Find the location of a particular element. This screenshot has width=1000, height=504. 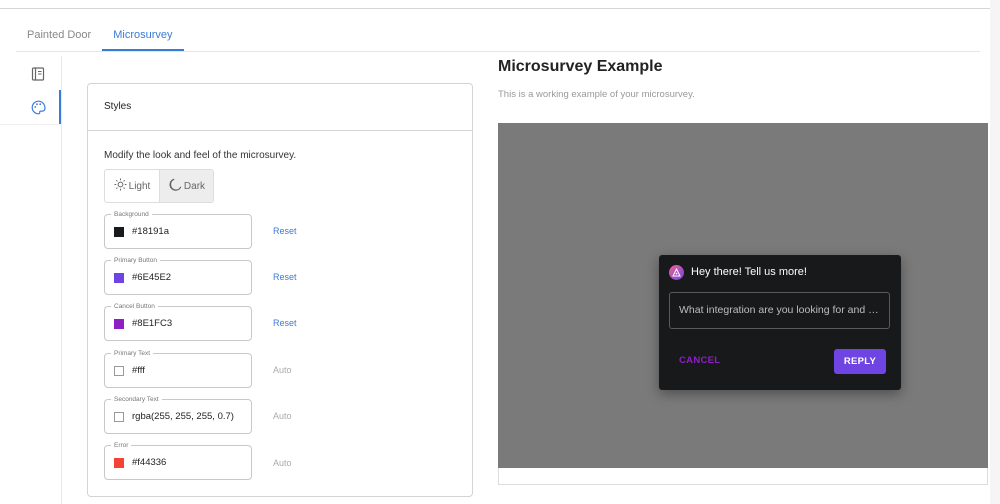

secondary-text-auto-label: Auto is located at coordinates (282, 416).